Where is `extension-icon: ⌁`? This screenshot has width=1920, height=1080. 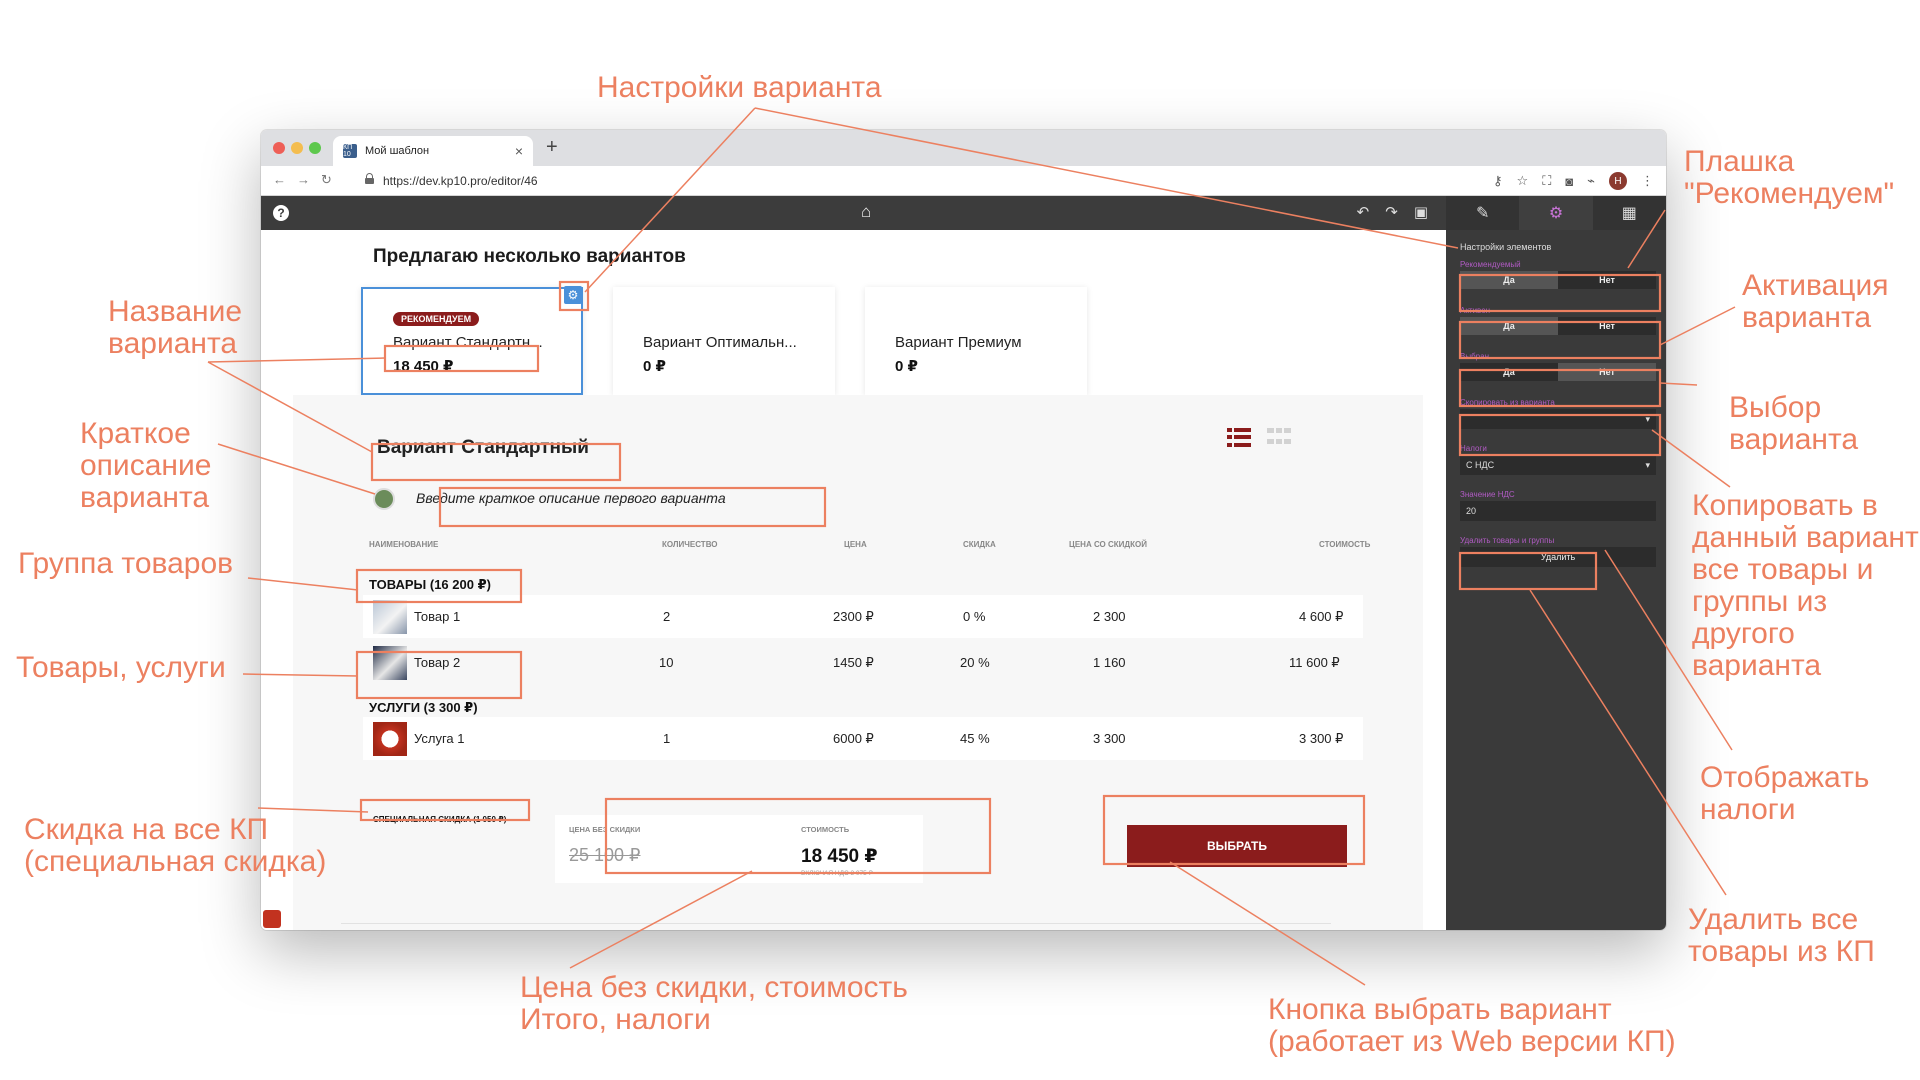
extension-icon: ⌁ is located at coordinates (1591, 181).